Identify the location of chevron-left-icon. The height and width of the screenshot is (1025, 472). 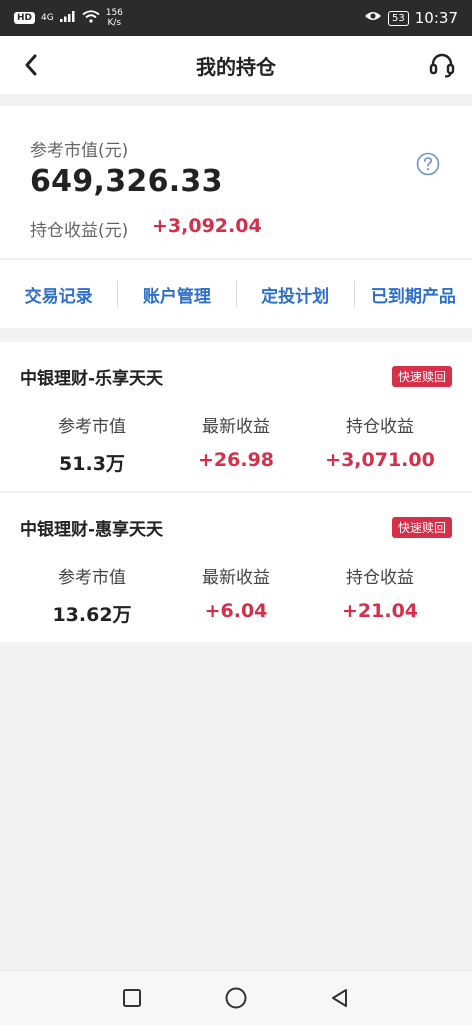
(31, 65).